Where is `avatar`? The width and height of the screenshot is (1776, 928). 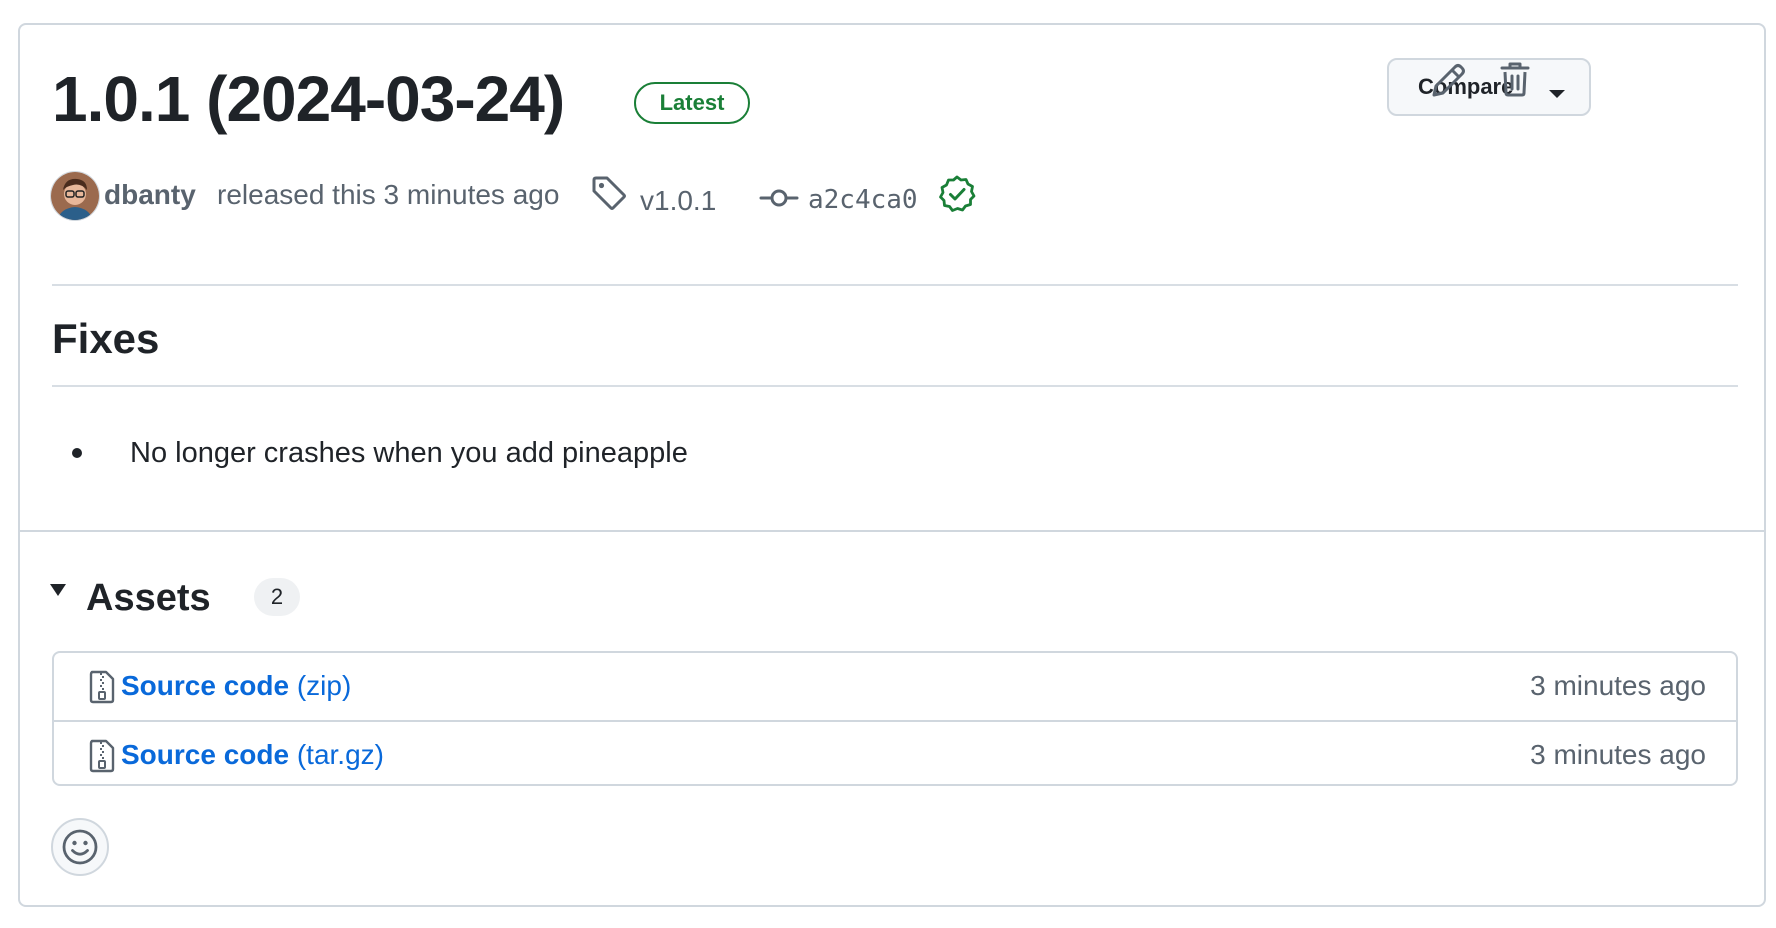 avatar is located at coordinates (75, 196).